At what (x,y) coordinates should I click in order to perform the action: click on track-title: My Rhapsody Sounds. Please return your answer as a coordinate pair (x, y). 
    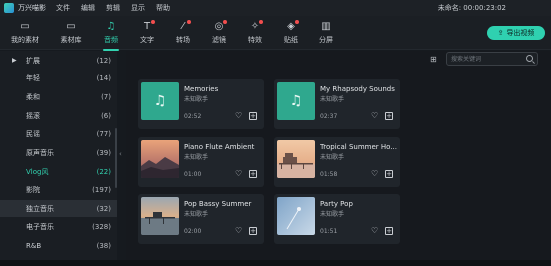
    Looking at the image, I should click on (357, 89).